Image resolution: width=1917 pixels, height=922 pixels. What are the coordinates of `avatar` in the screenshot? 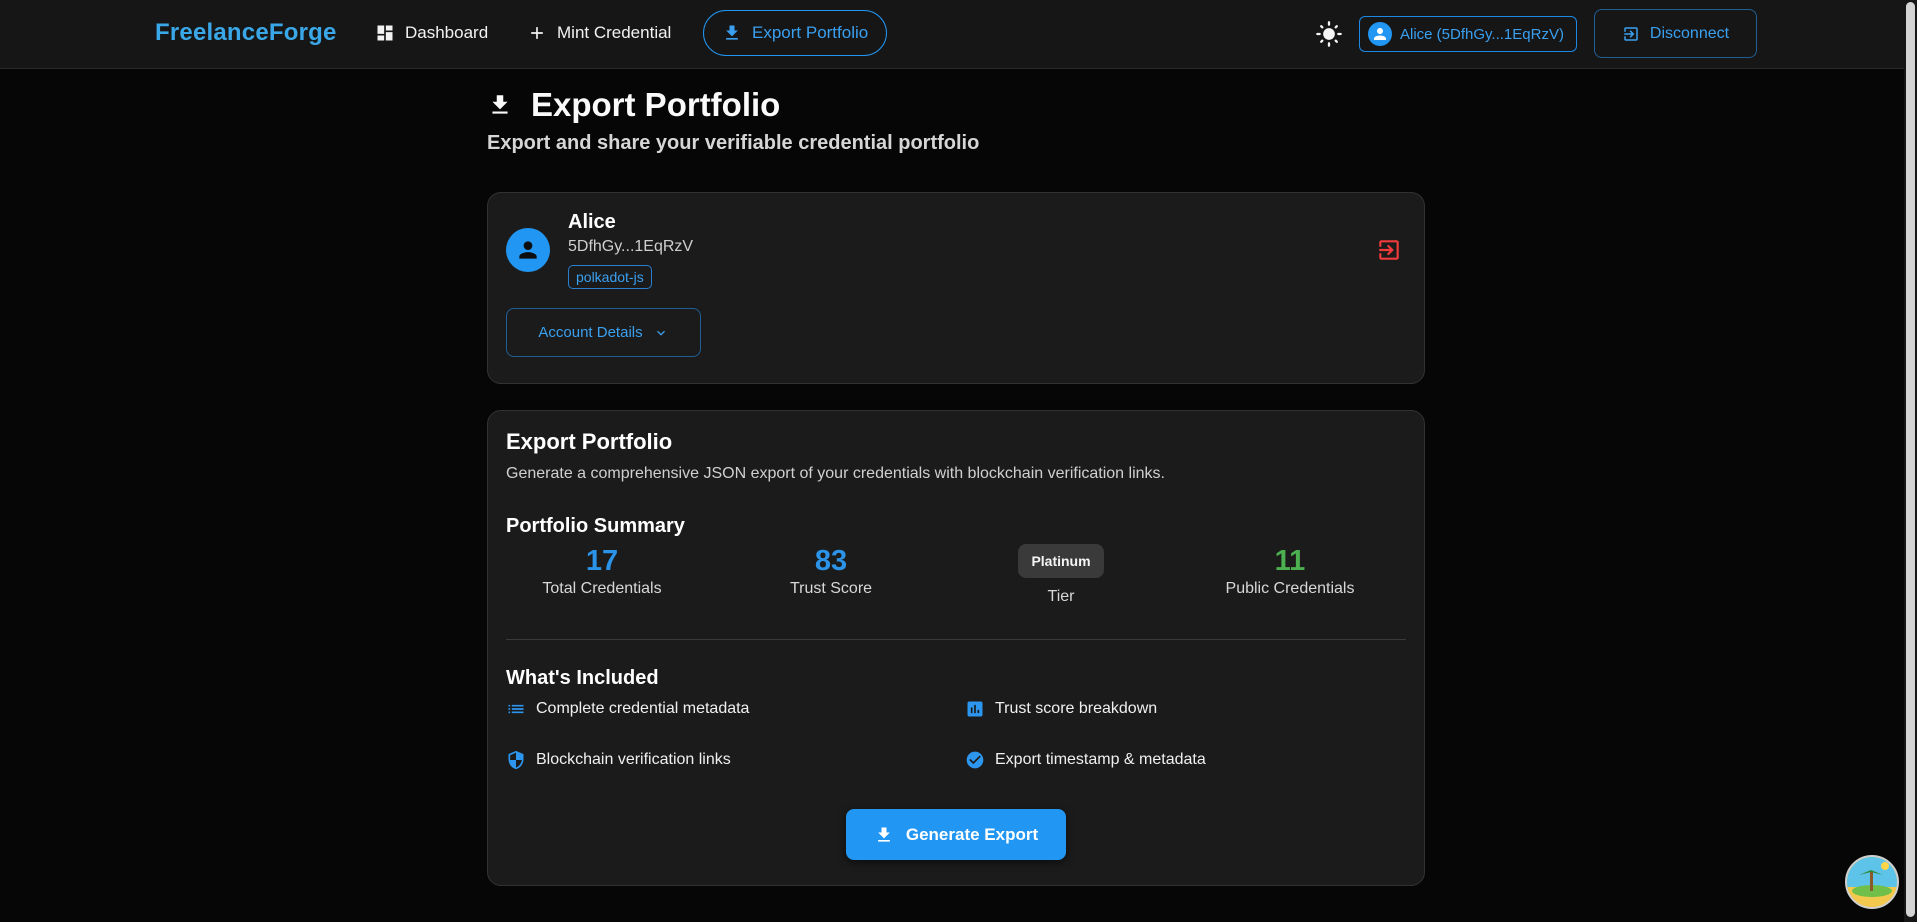 It's located at (528, 250).